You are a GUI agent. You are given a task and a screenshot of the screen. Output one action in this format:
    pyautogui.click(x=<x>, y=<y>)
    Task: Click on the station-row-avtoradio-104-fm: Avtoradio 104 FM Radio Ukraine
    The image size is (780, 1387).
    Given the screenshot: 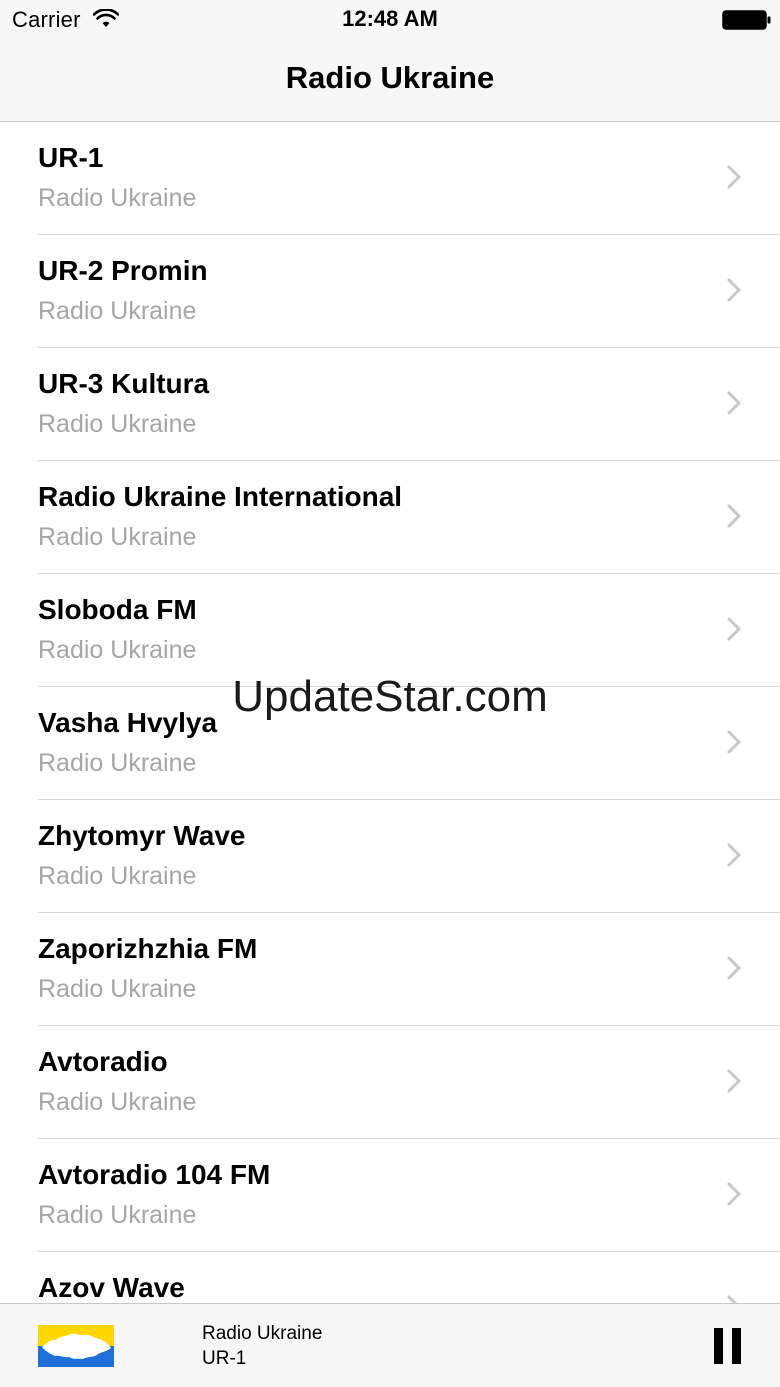 What is the action you would take?
    pyautogui.click(x=390, y=1195)
    